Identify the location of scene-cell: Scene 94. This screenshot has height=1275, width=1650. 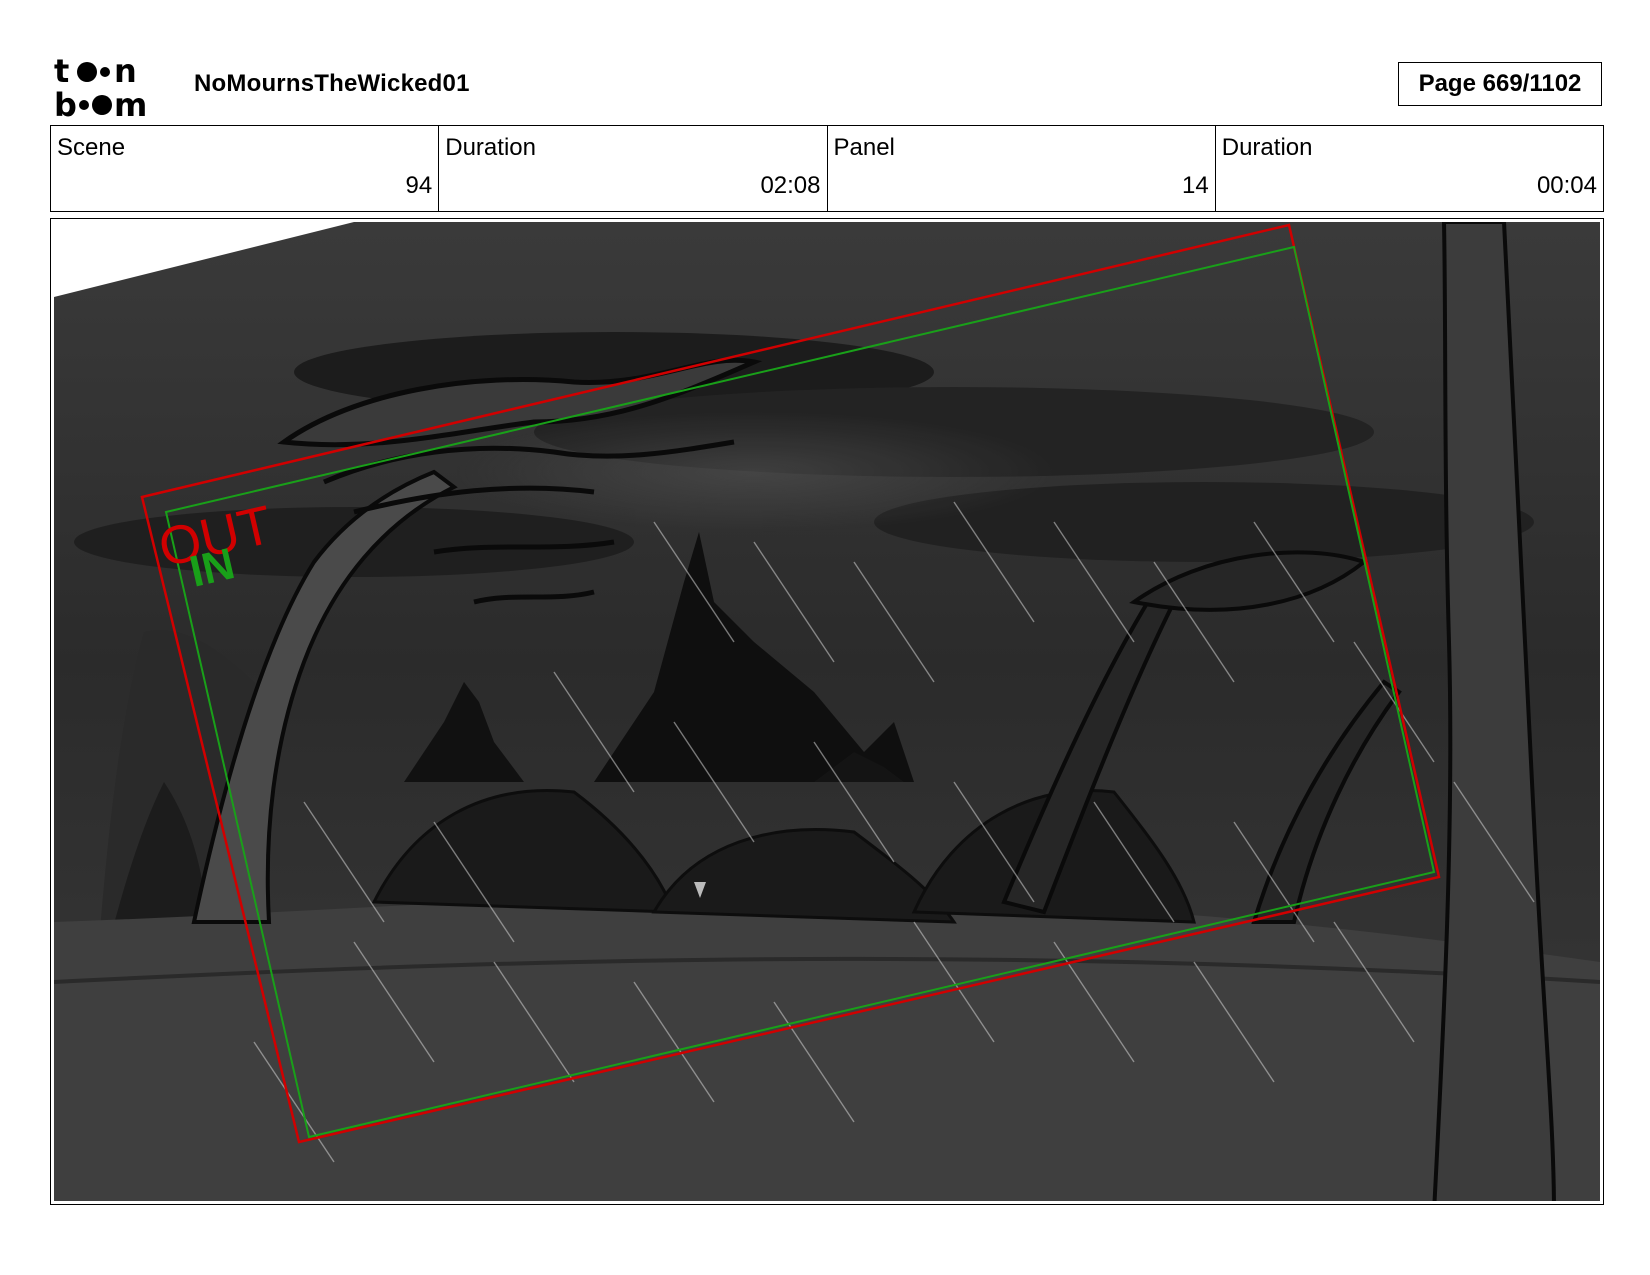
(245, 168).